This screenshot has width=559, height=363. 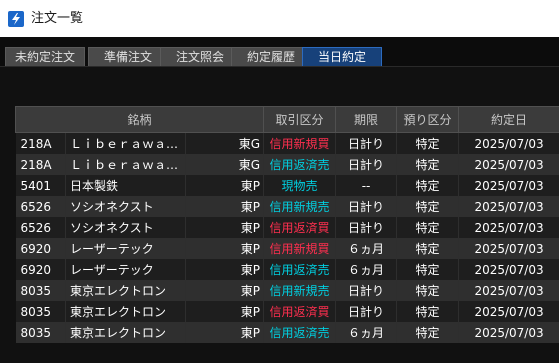 What do you see at coordinates (125, 185) in the screenshot?
I see `cell-name: 日本製鉄` at bounding box center [125, 185].